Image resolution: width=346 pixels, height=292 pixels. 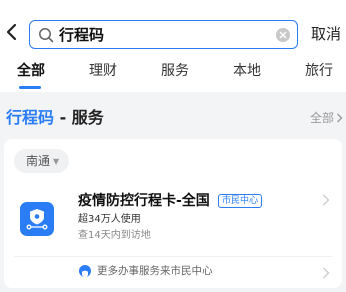 What do you see at coordinates (87, 117) in the screenshot?
I see `section-category: 服务` at bounding box center [87, 117].